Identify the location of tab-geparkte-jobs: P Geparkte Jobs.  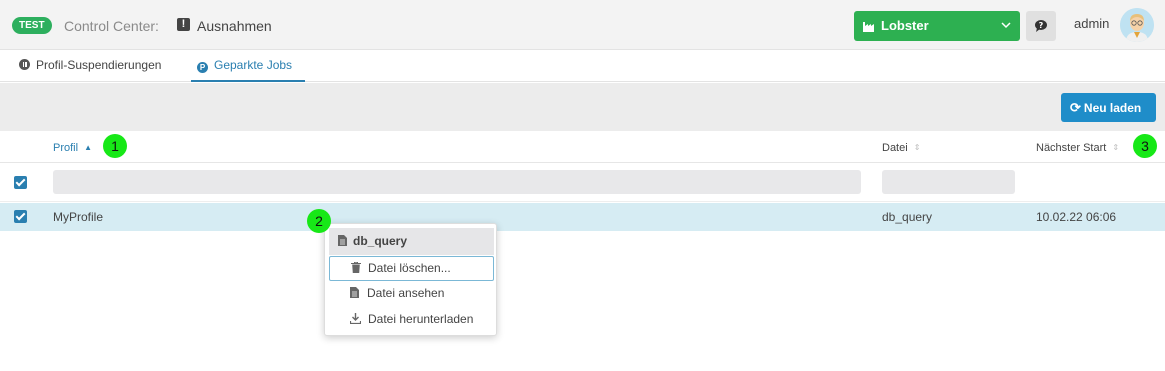
(248, 66).